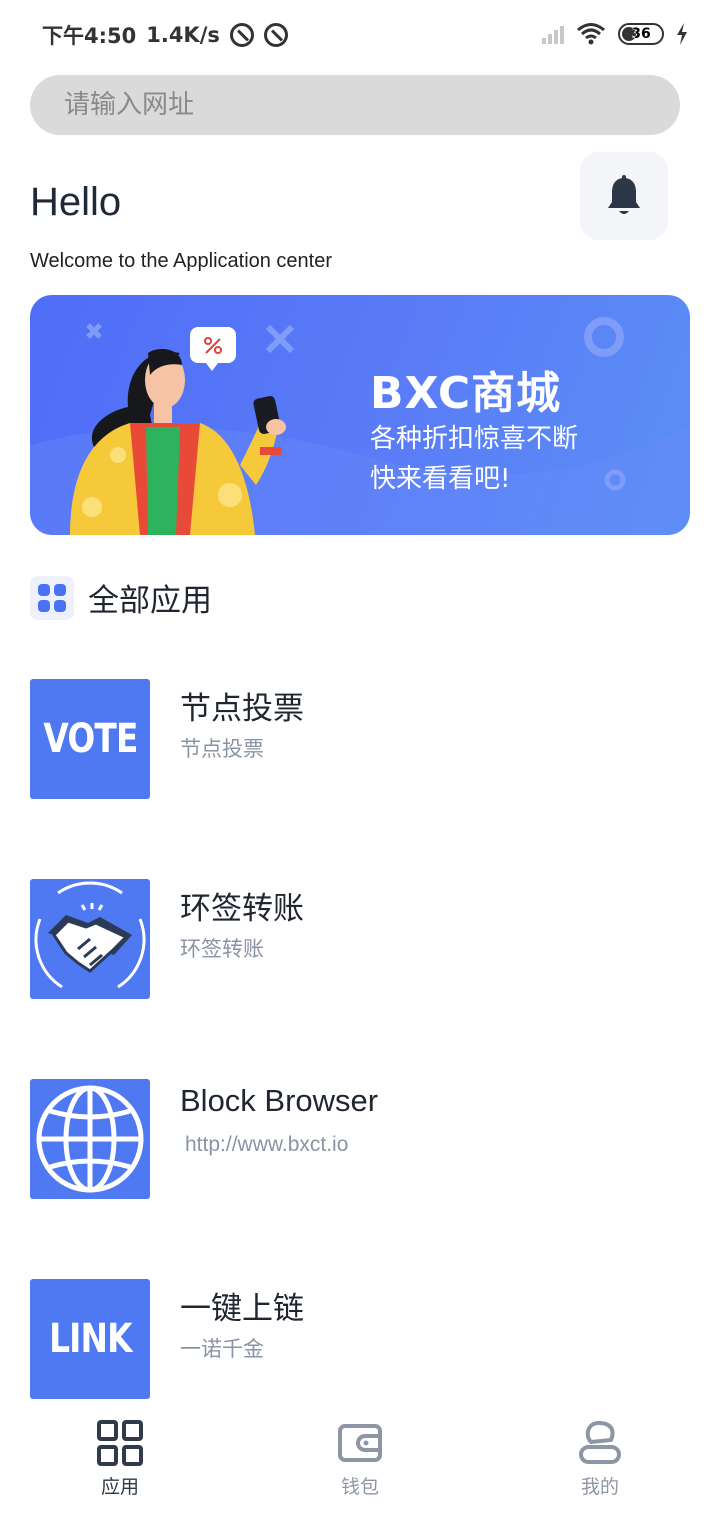 Image resolution: width=720 pixels, height=1520 pixels. Describe the element at coordinates (119, 1487) in the screenshot. I see `nav-label: 应用` at that location.